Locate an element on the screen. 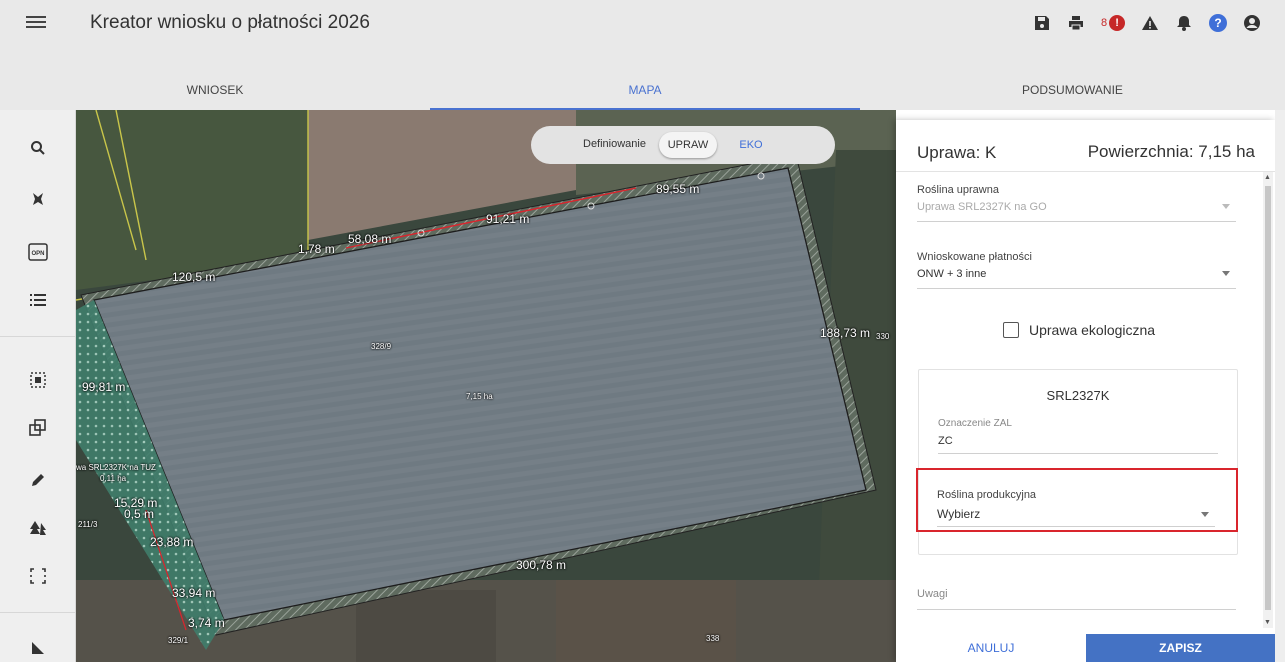 This screenshot has width=1285, height=662. measure-icon is located at coordinates (38, 648).